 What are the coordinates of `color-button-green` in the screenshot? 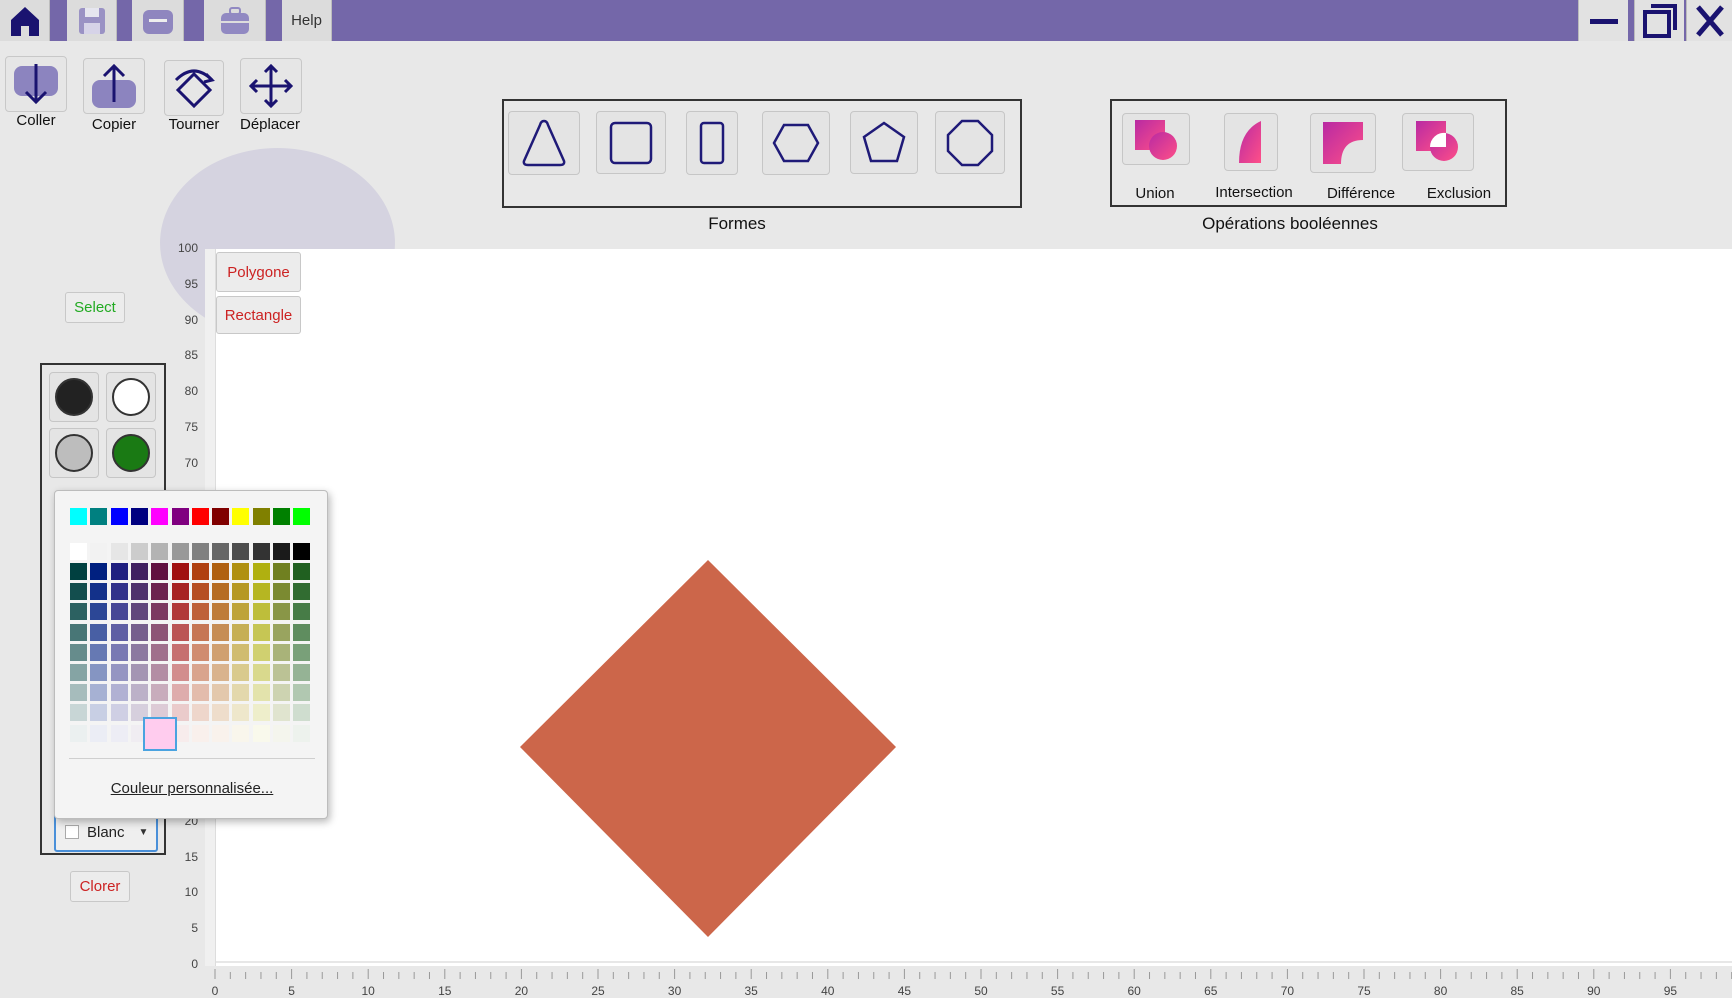 It's located at (131, 453).